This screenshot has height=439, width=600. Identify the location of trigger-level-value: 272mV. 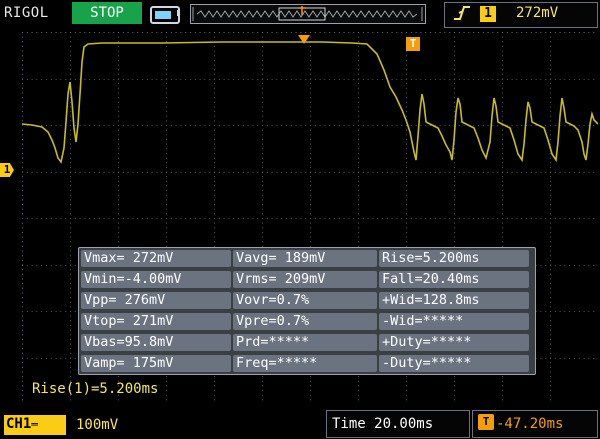
(537, 13).